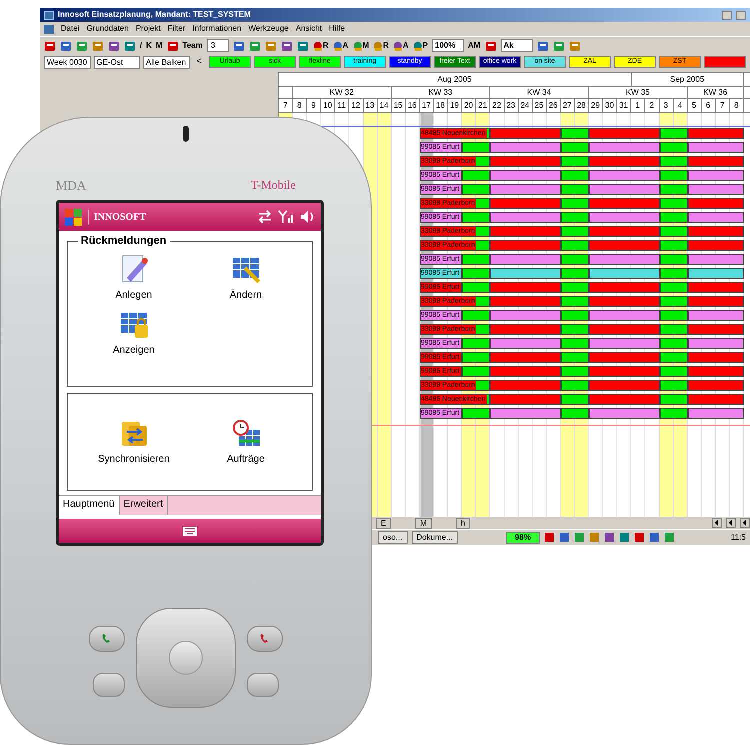 The image size is (750, 745). What do you see at coordinates (67, 62) in the screenshot?
I see `dropdown: Week 0030` at bounding box center [67, 62].